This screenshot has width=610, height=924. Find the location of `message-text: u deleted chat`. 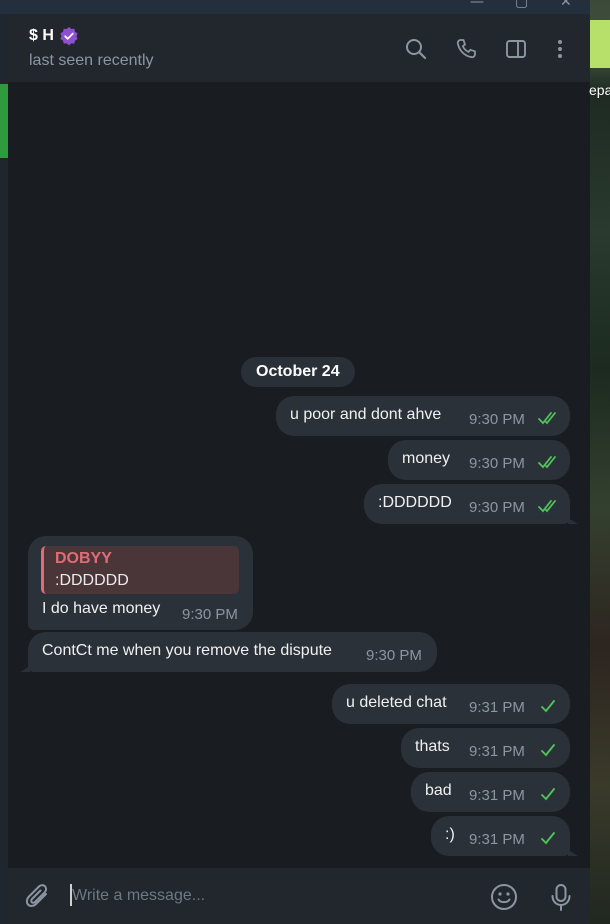

message-text: u deleted chat is located at coordinates (396, 702).